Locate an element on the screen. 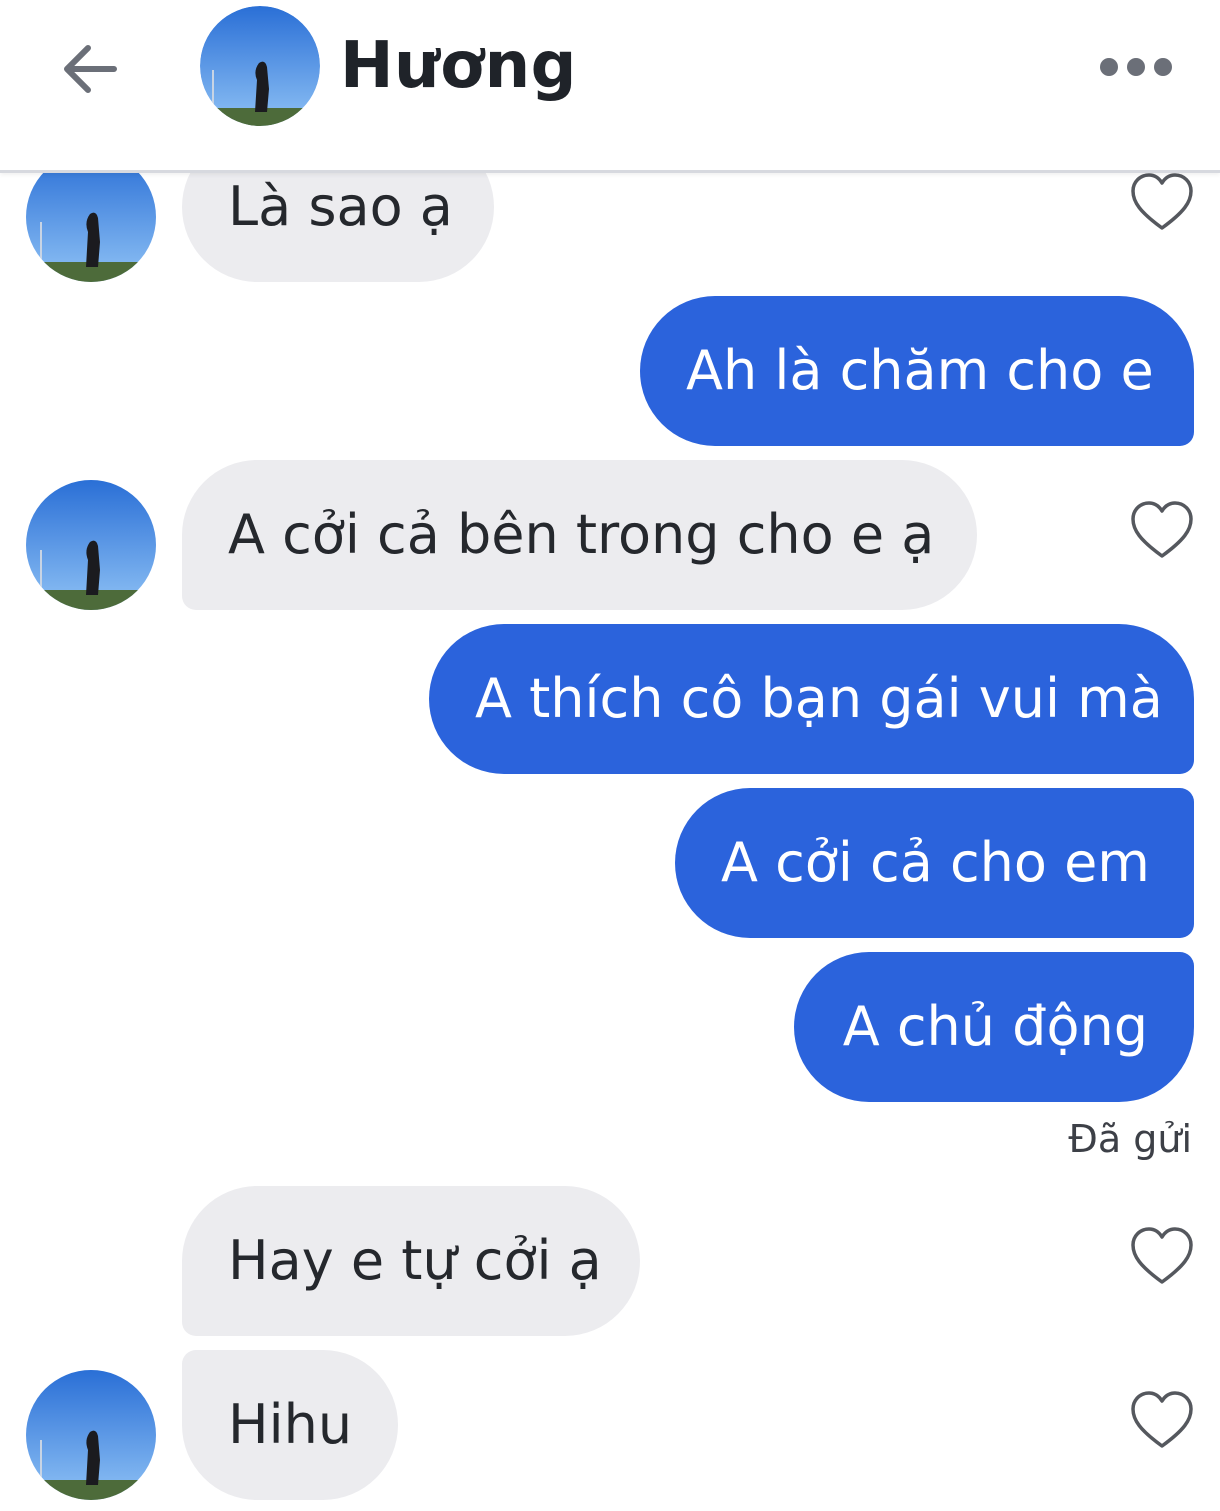 The height and width of the screenshot is (1511, 1220). message-text: Là sao ạ is located at coordinates (340, 206).